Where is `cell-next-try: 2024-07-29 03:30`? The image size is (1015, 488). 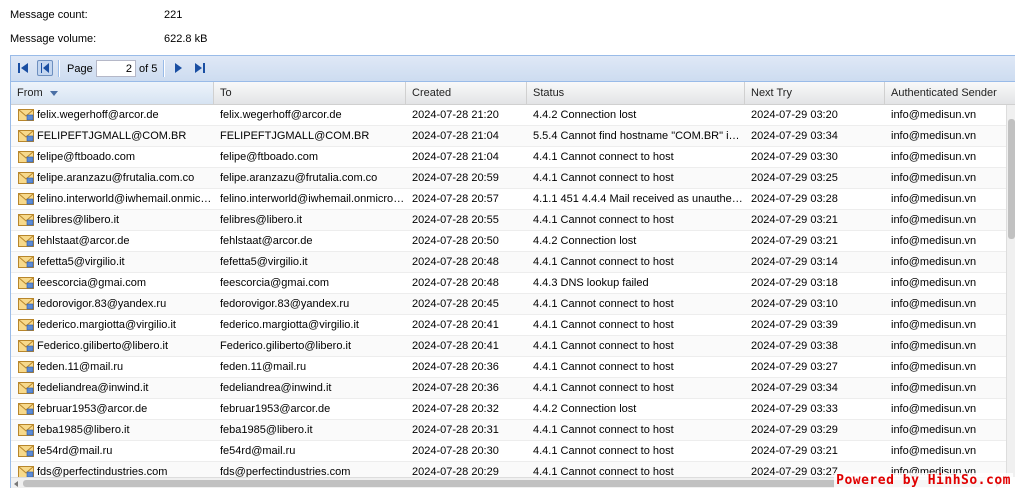 cell-next-try: 2024-07-29 03:30 is located at coordinates (794, 157).